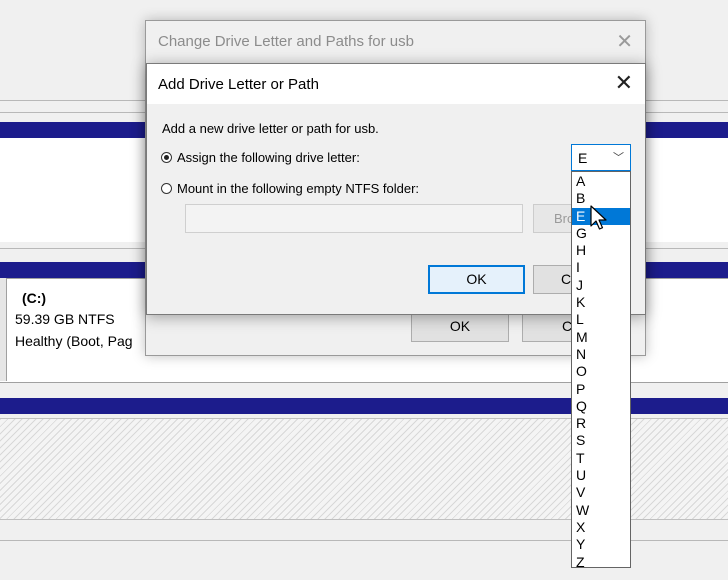 The image size is (728, 580). What do you see at coordinates (601, 440) in the screenshot?
I see `drive-letter-option: S` at bounding box center [601, 440].